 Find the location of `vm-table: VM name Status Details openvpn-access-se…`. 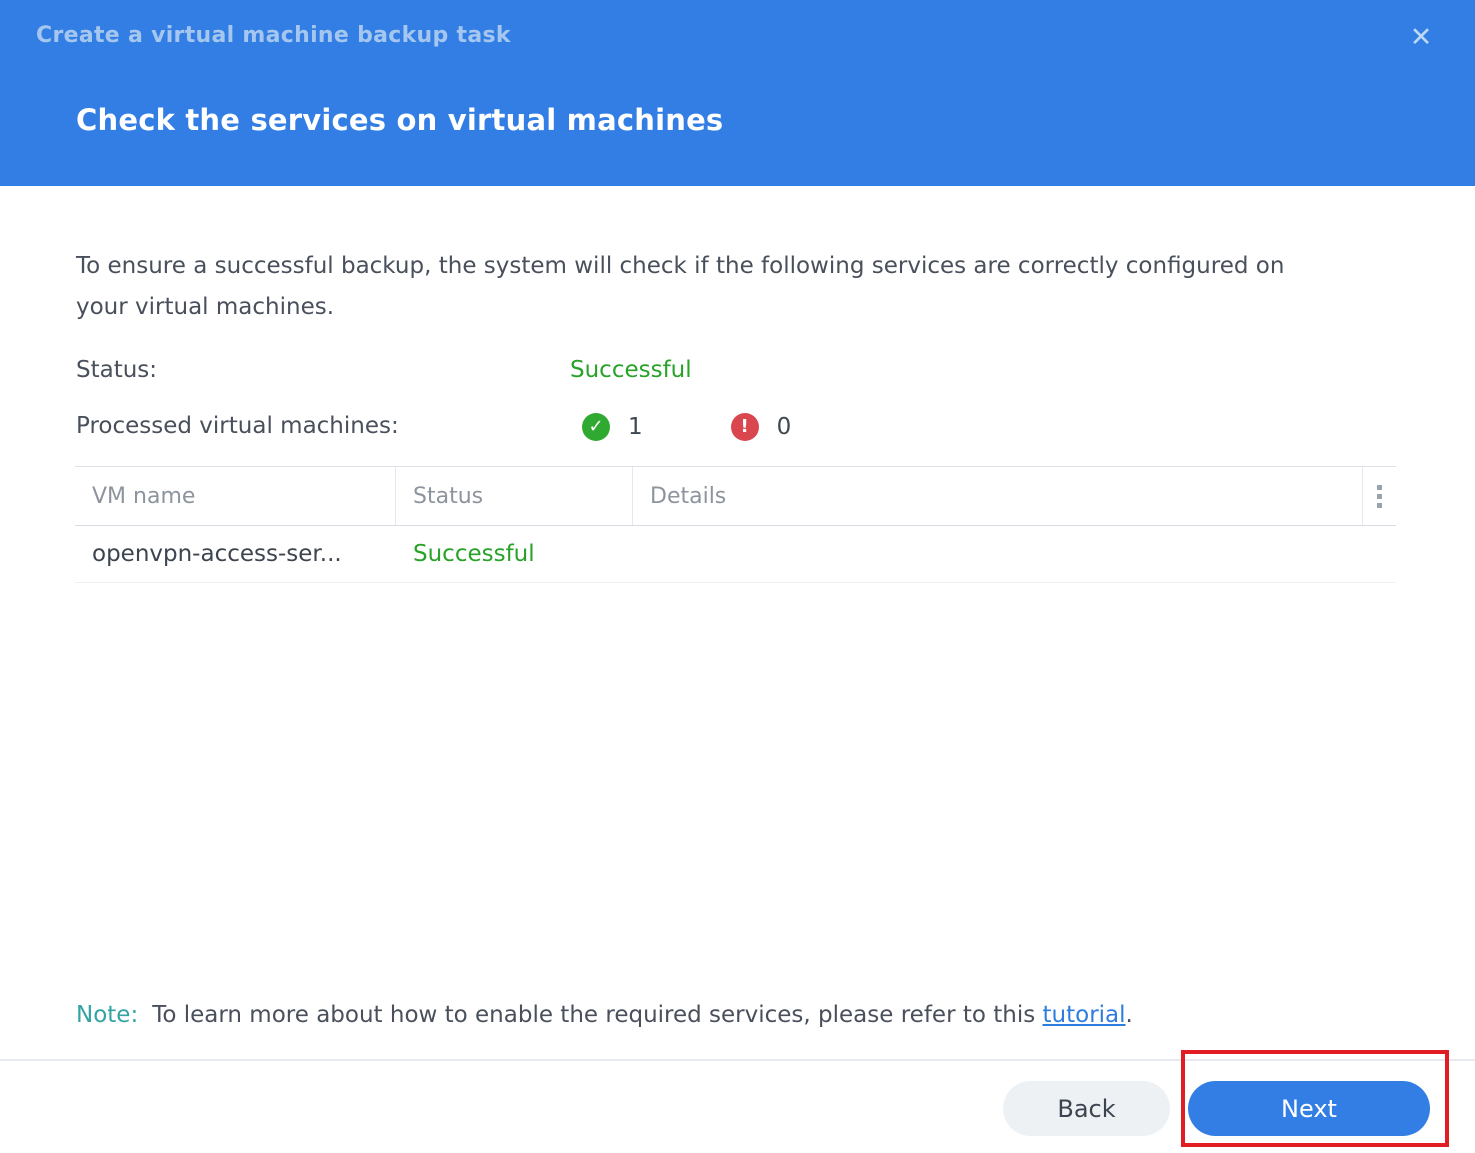

vm-table: VM name Status Details openvpn-access-se… is located at coordinates (735, 524).